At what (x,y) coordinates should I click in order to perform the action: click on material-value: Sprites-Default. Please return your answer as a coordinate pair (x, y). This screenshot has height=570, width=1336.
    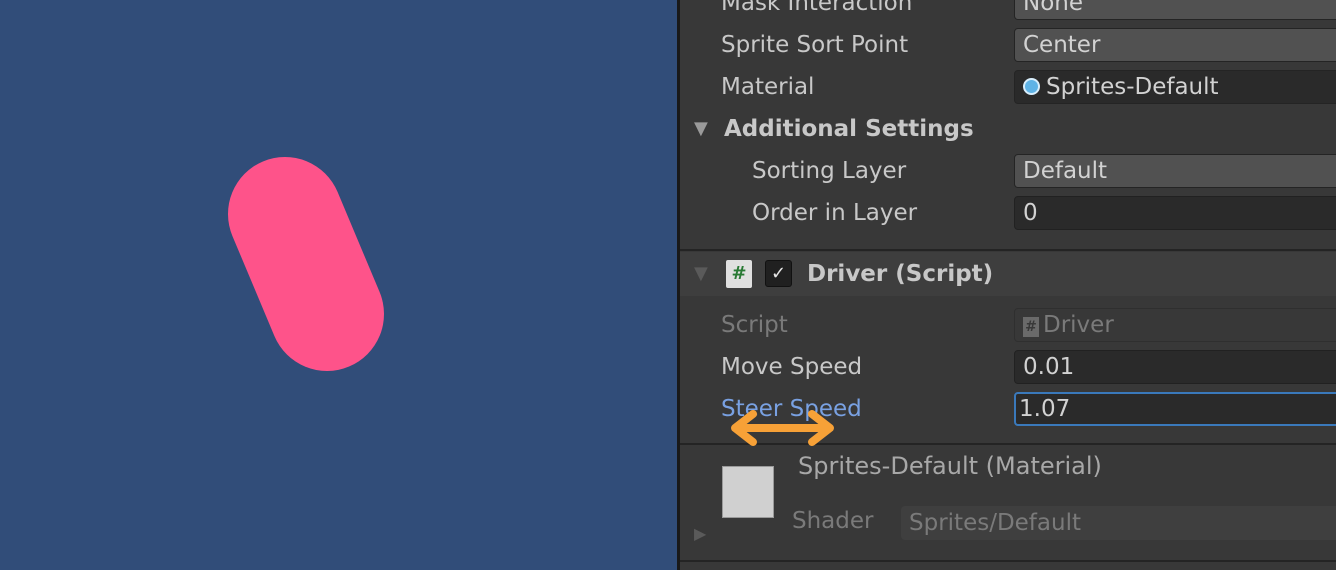
    Looking at the image, I should click on (1132, 87).